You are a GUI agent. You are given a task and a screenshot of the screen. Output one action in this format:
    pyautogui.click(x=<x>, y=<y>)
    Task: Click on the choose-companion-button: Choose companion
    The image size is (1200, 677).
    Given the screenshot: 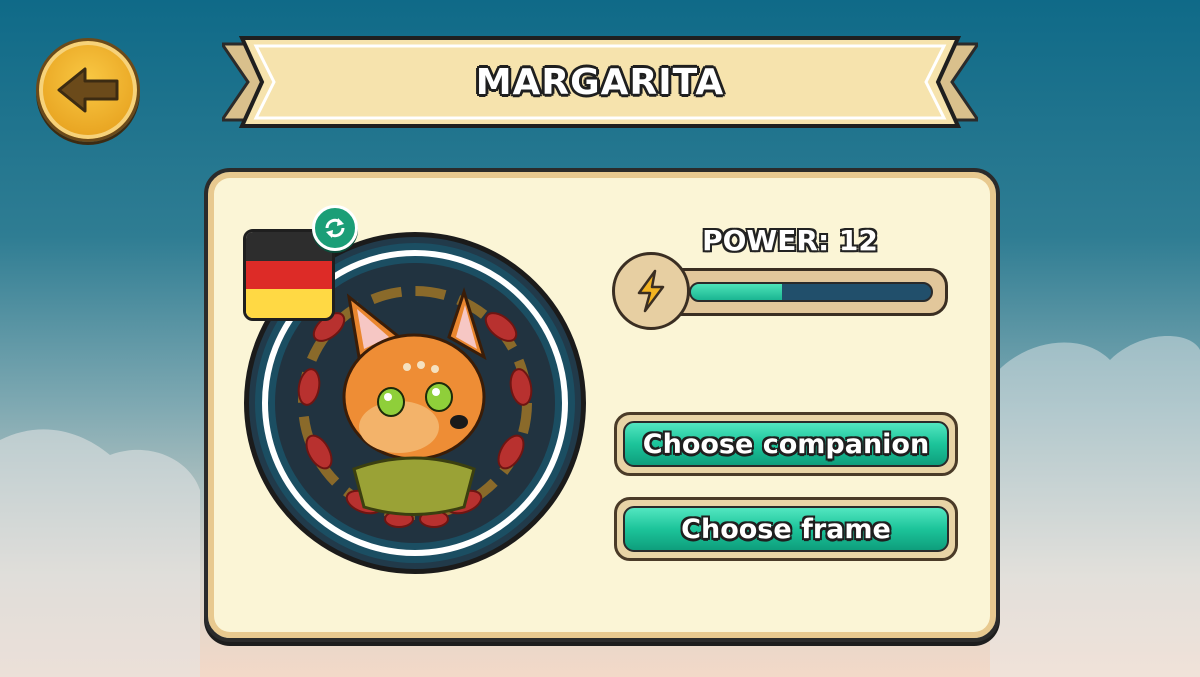 What is the action you would take?
    pyautogui.click(x=786, y=444)
    